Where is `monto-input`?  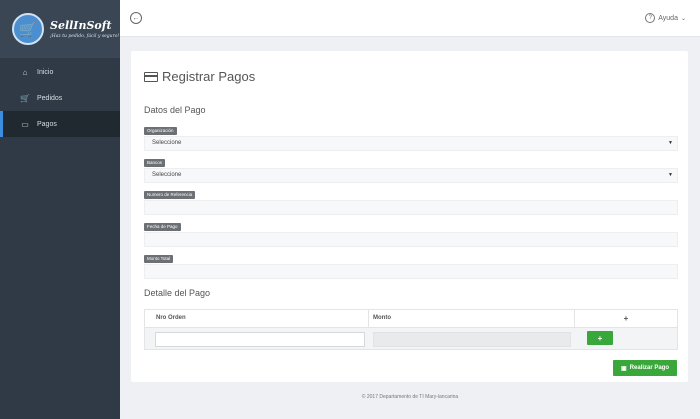
monto-input is located at coordinates (472, 339).